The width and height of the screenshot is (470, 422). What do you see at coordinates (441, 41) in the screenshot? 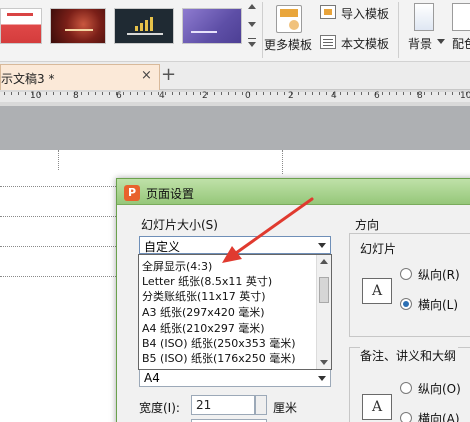
I see `background-dropdown-icon` at bounding box center [441, 41].